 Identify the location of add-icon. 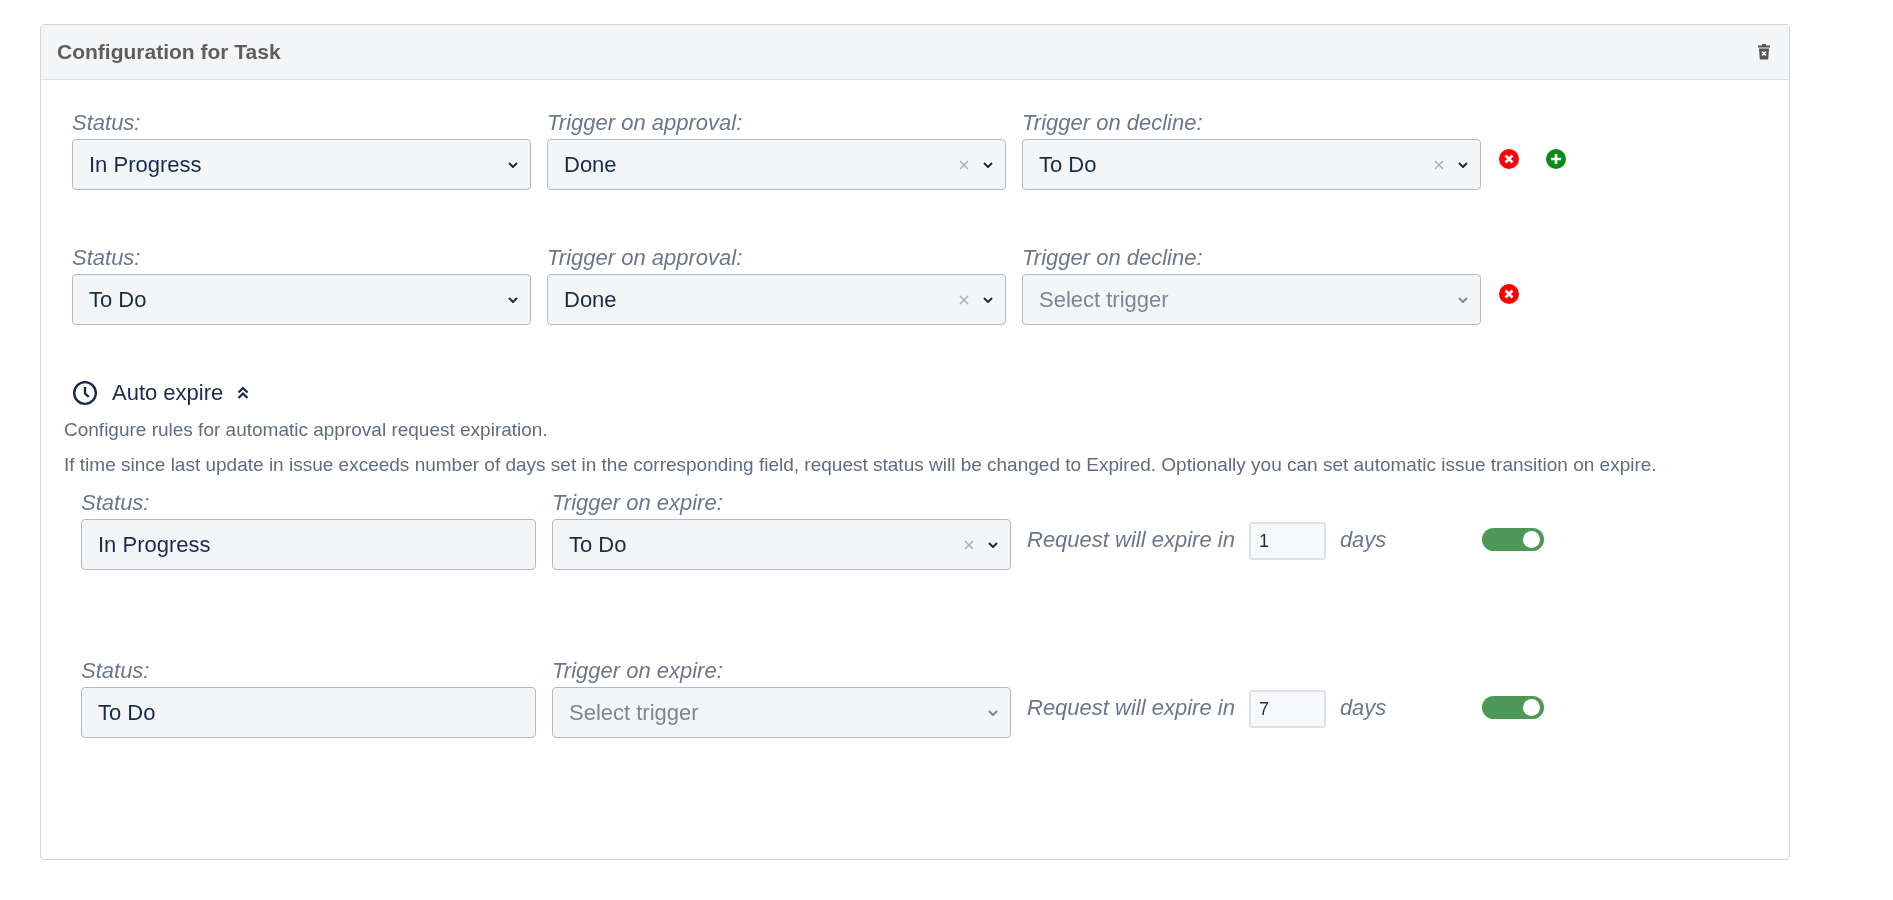
(1556, 159).